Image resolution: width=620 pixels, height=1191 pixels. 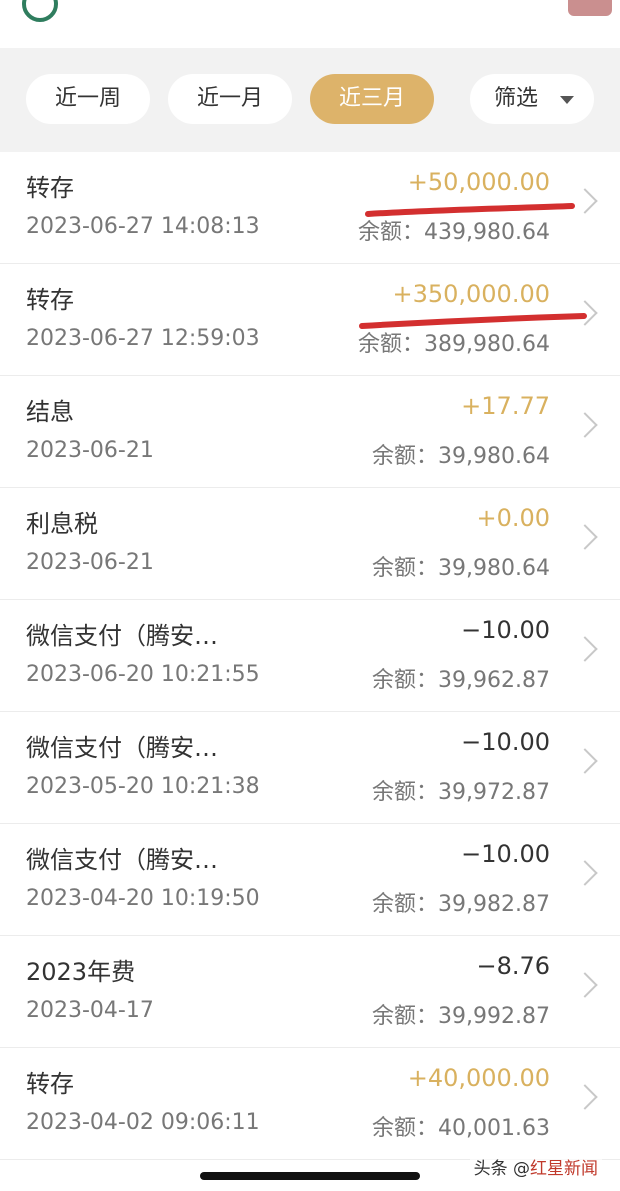 I want to click on transaction-date: 2023-06-20 10:21:55, so click(x=143, y=674).